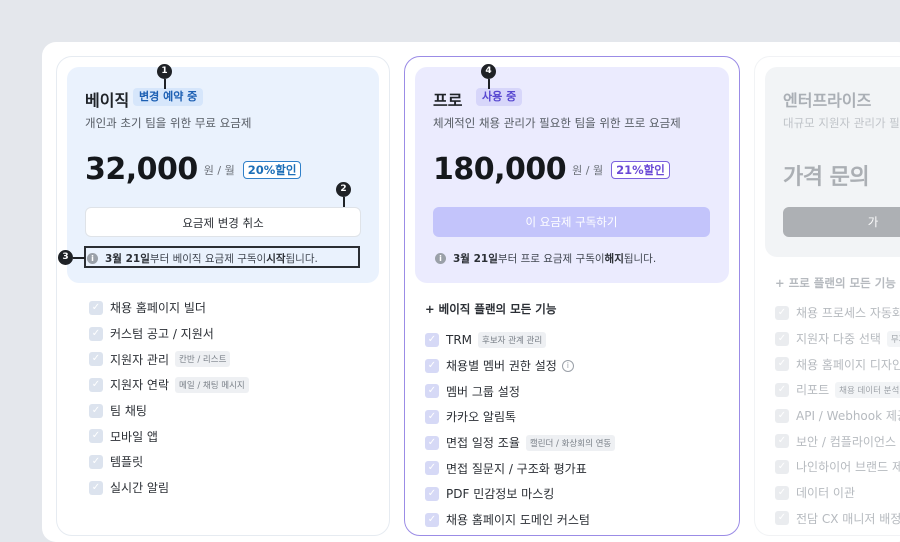 This screenshot has width=900, height=542. Describe the element at coordinates (837, 519) in the screenshot. I see `feature-item: ✓ 전담 CX 매니저 배정` at that location.